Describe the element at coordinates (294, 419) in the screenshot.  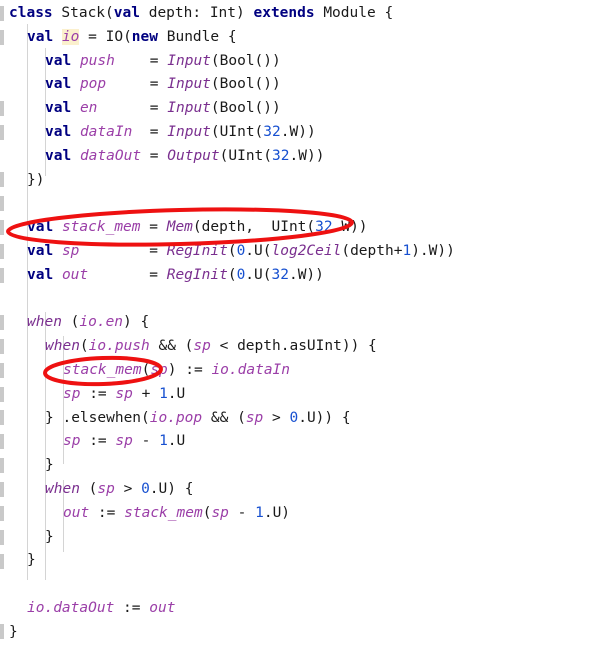
I see `code-line: } .elsewhen(io.pop && (sp > 0.U)) {` at that location.